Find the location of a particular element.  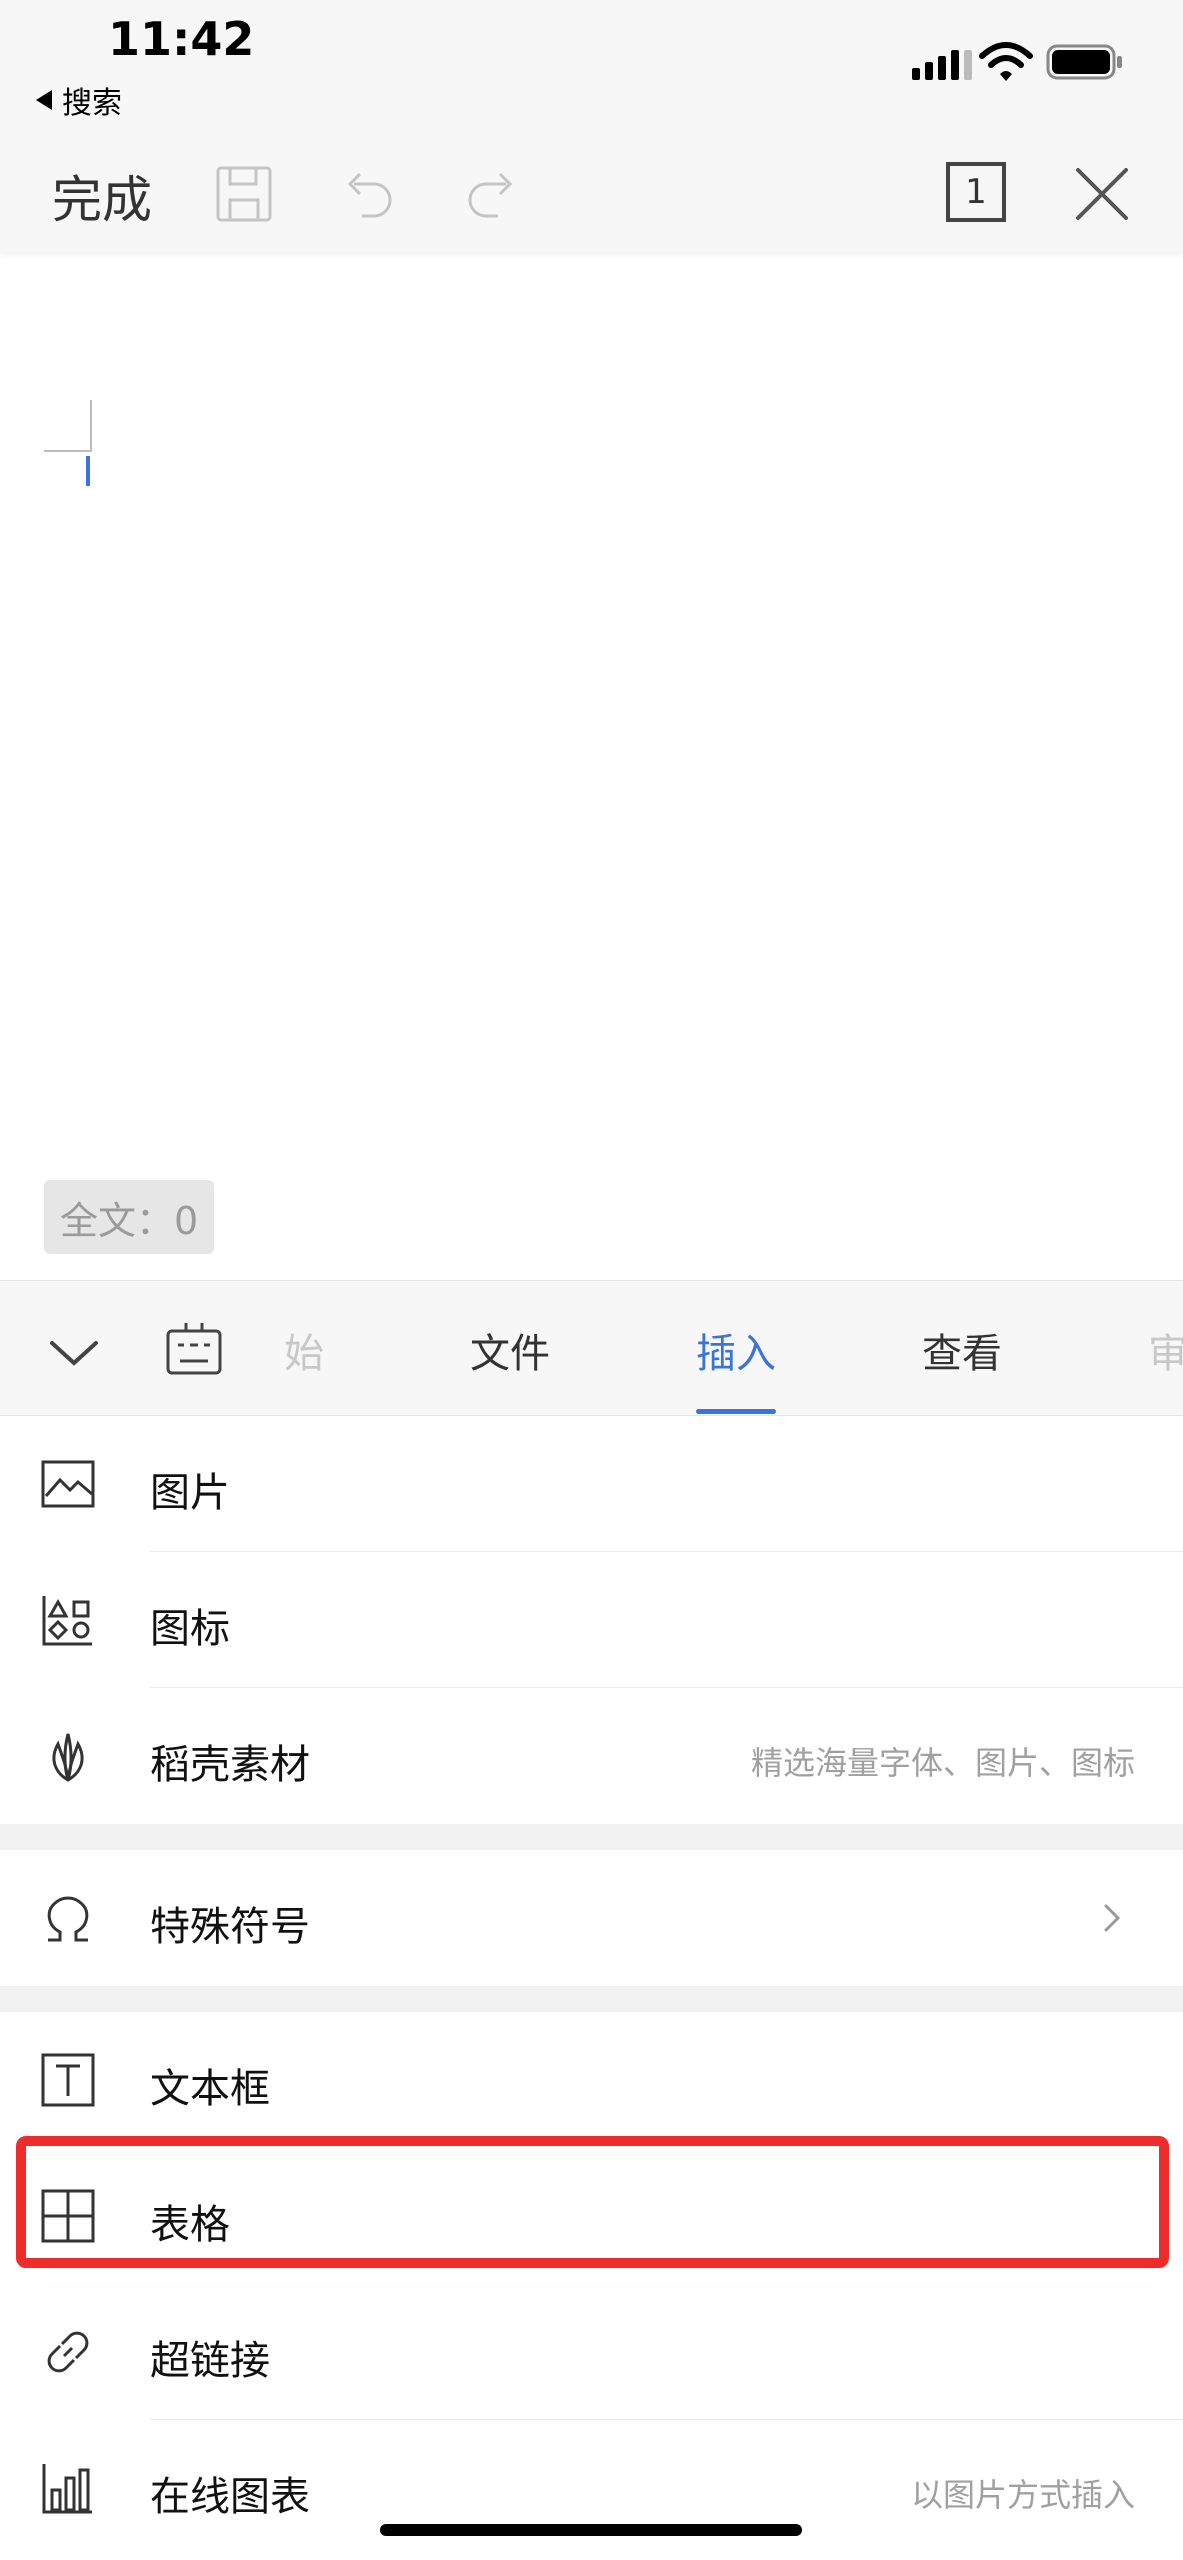

page-margin-marker is located at coordinates (68, 426).